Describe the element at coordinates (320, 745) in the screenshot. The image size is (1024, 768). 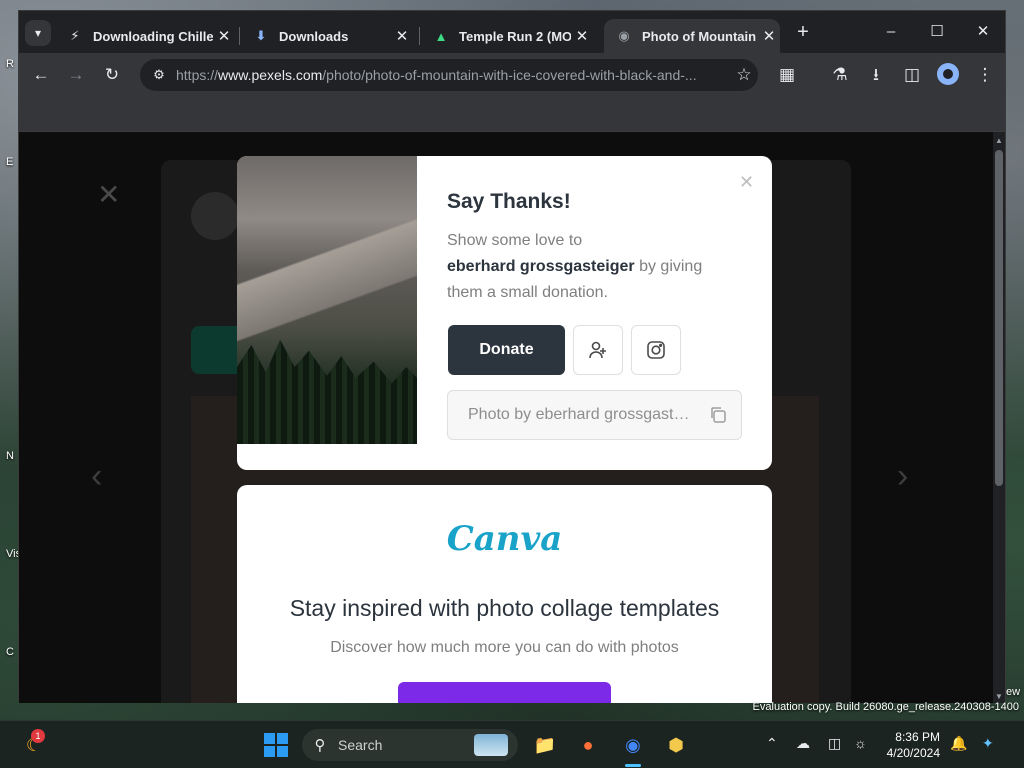
I see `search-icon: ⚲` at that location.